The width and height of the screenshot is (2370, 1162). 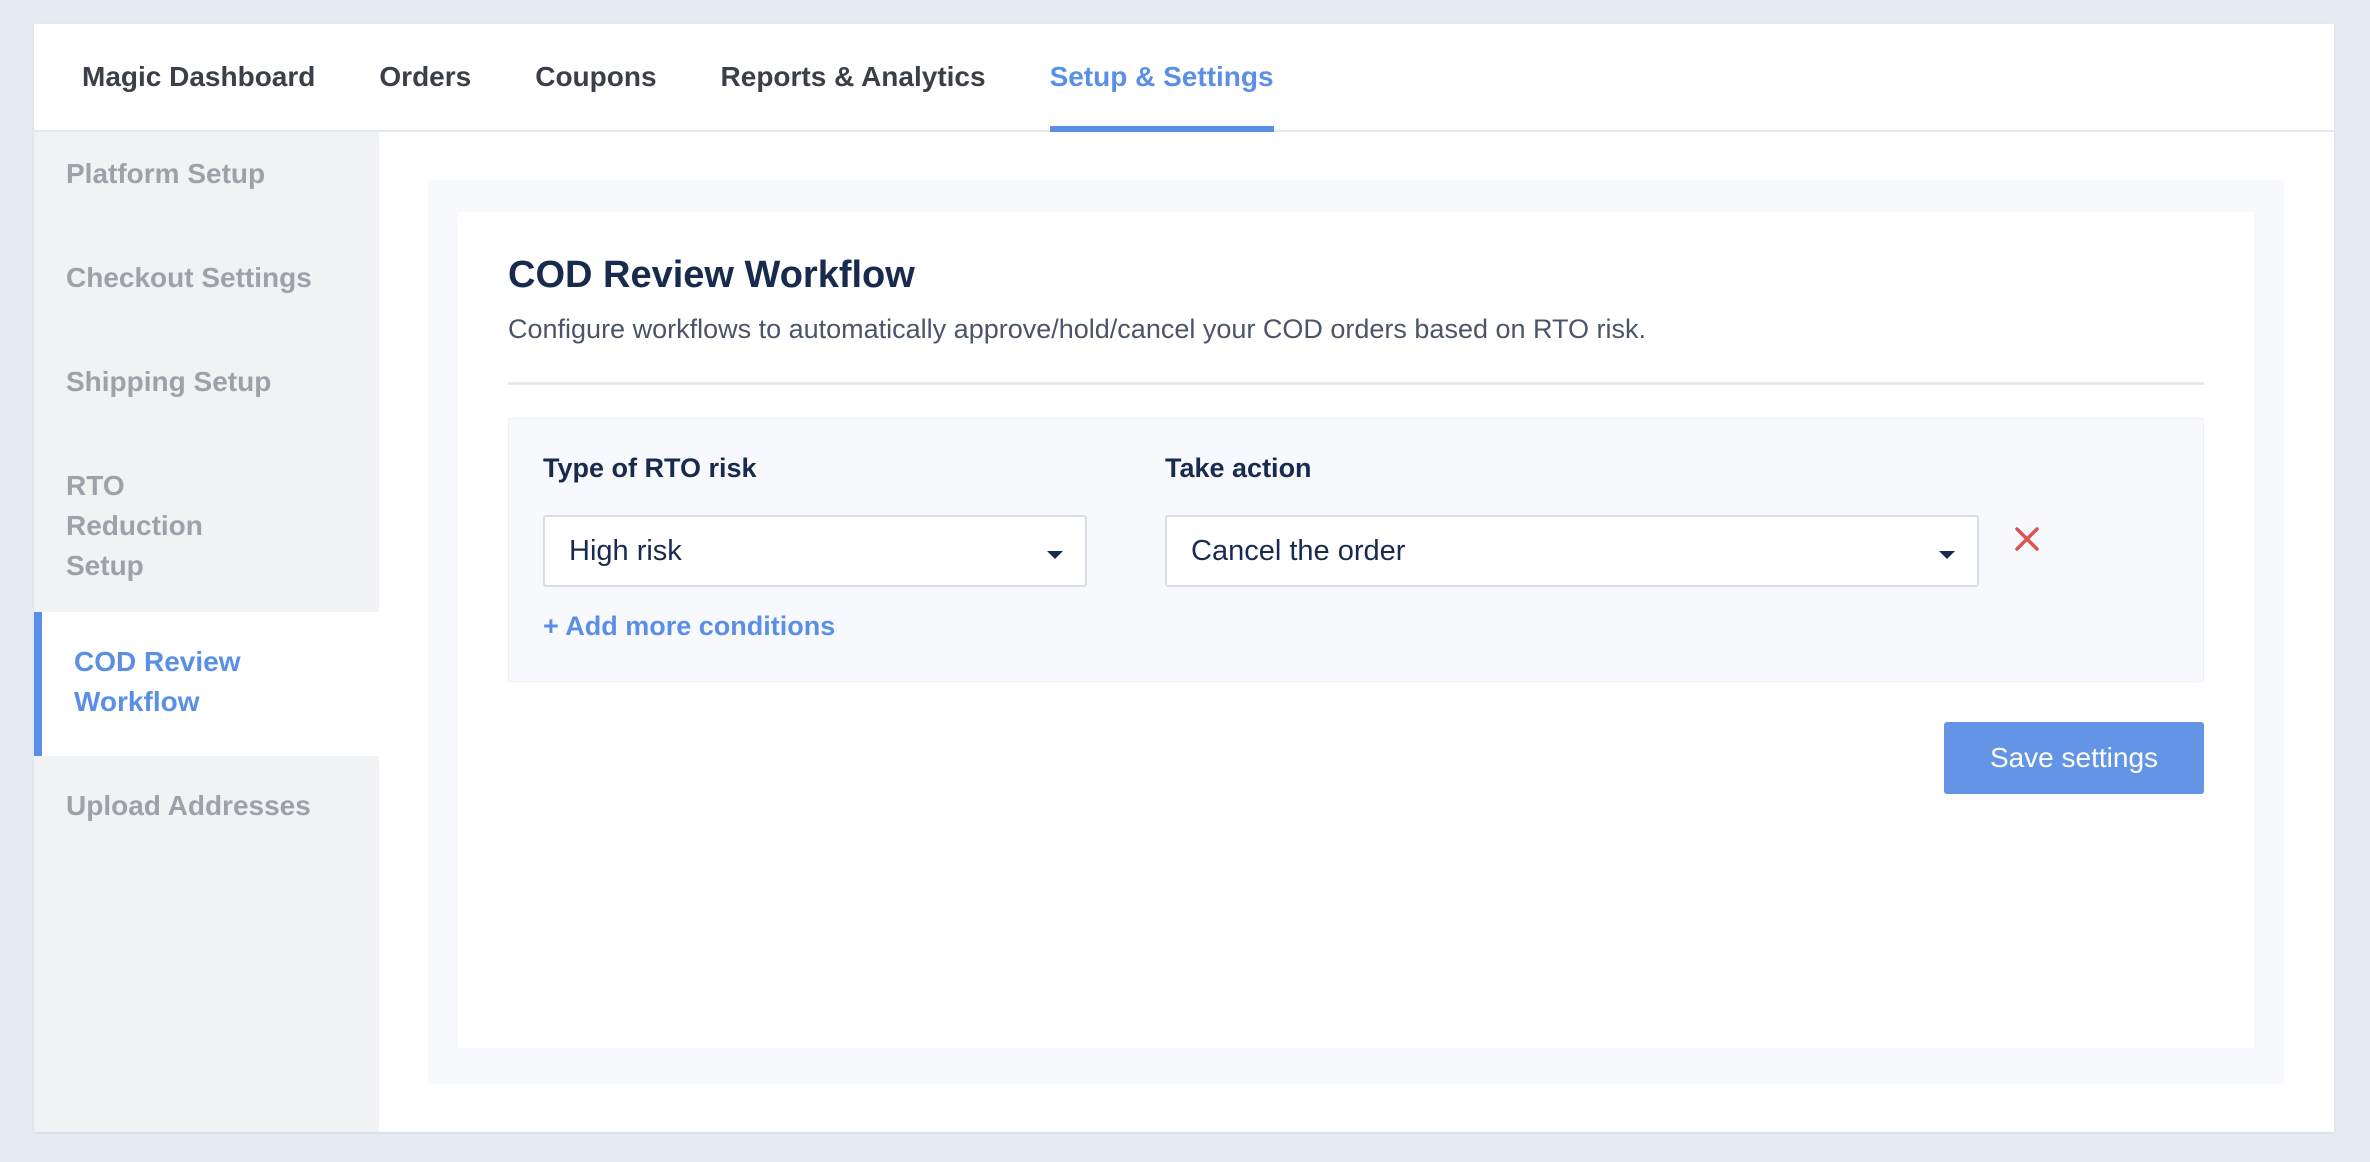 What do you see at coordinates (689, 626) in the screenshot?
I see `add-more-conditions-link: + Add more conditions` at bounding box center [689, 626].